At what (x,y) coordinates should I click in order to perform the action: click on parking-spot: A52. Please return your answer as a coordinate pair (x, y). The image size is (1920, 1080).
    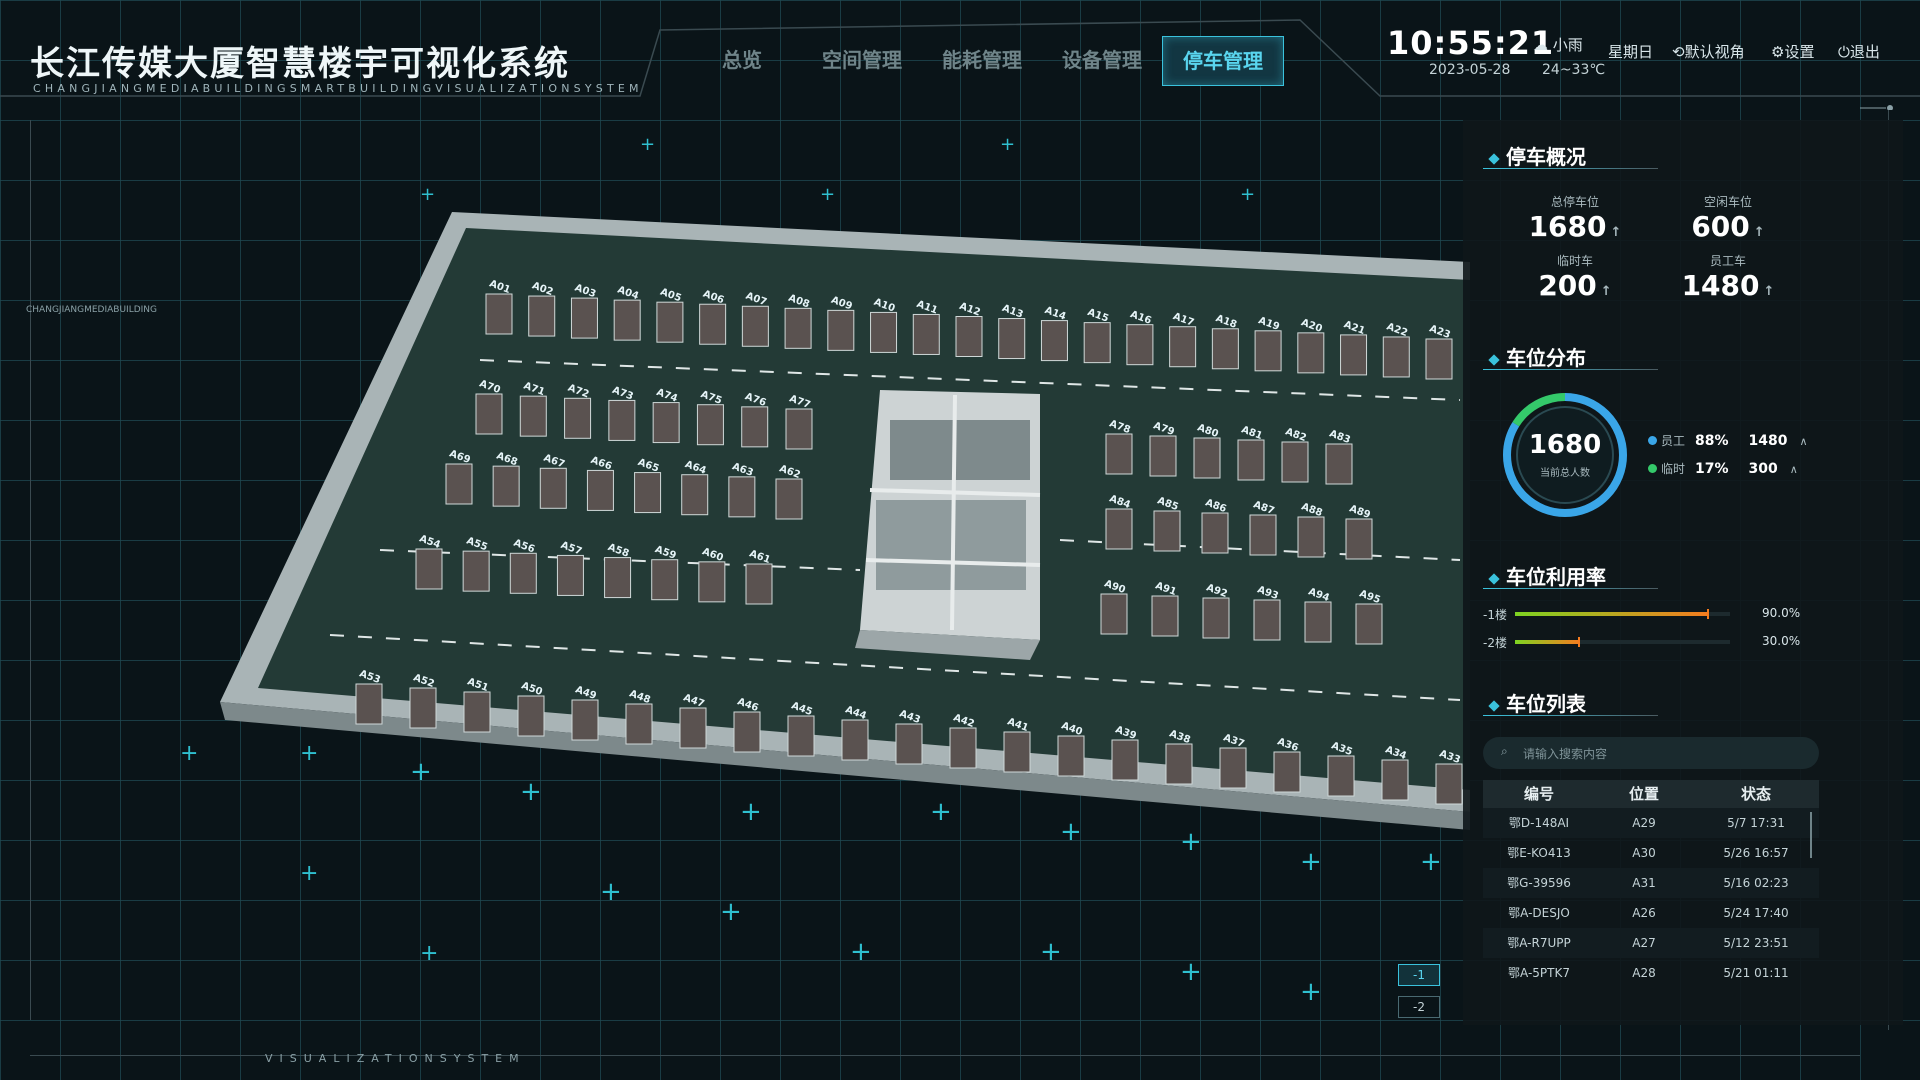
    Looking at the image, I should click on (423, 700).